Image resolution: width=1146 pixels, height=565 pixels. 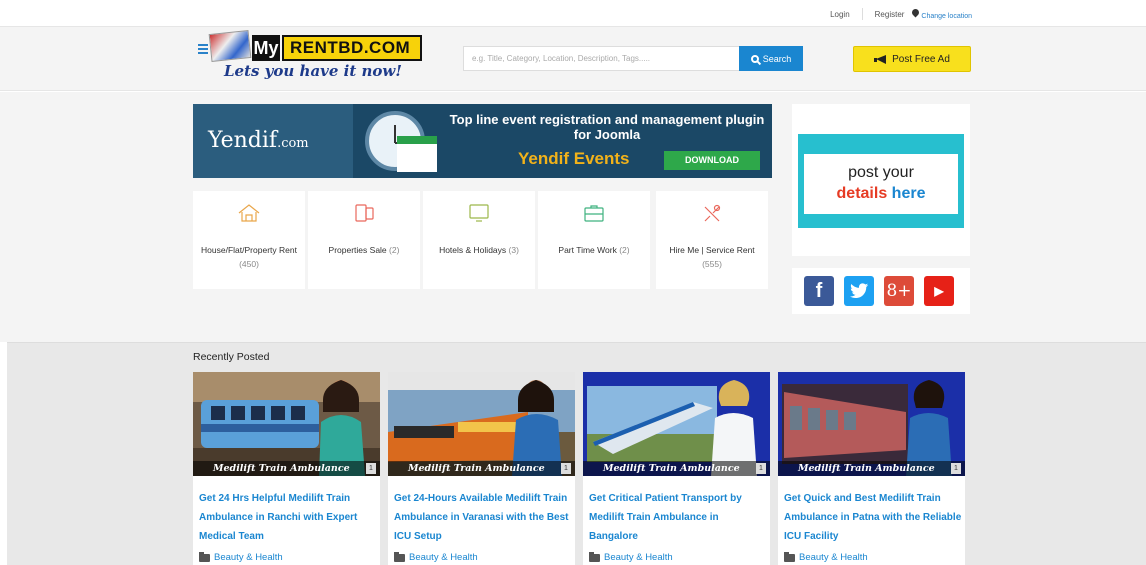 What do you see at coordinates (862, 14) in the screenshot?
I see `divider` at bounding box center [862, 14].